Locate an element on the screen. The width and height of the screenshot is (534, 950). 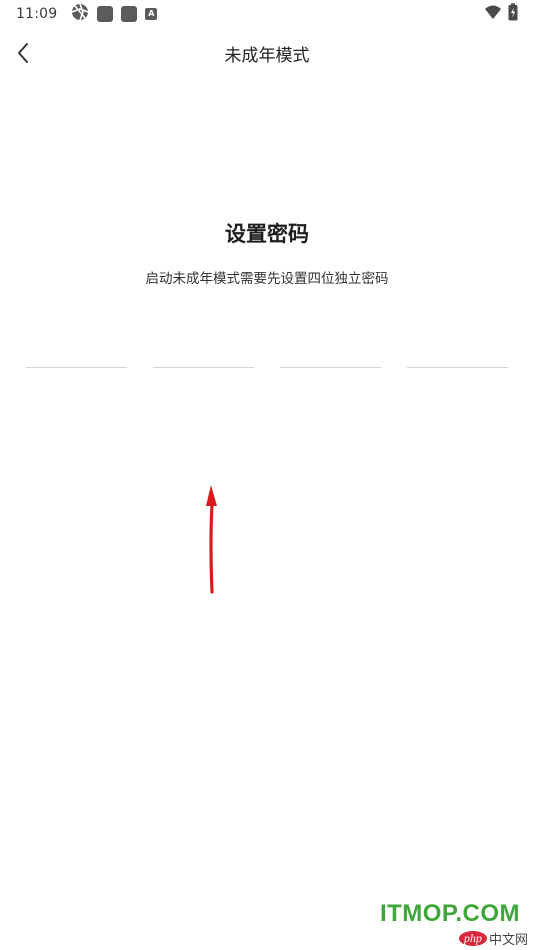
watermark: ITMOP.COM php 中文网 is located at coordinates (443, 924).